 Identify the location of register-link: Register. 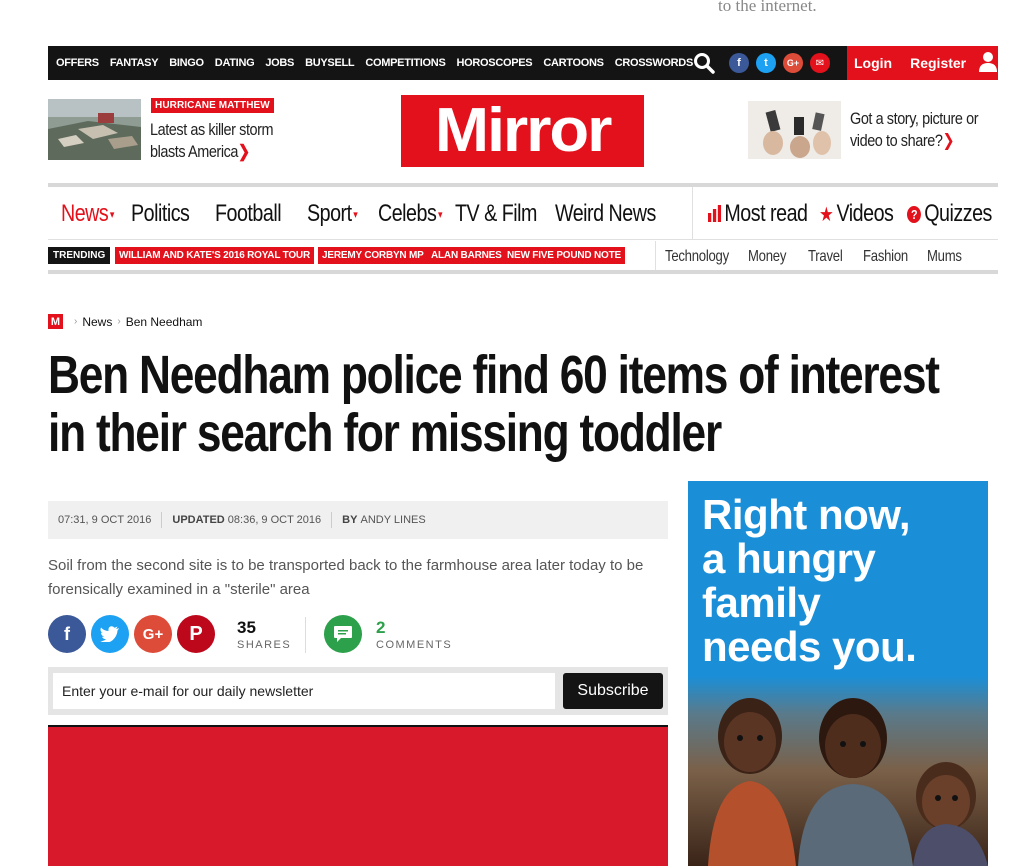
(938, 63).